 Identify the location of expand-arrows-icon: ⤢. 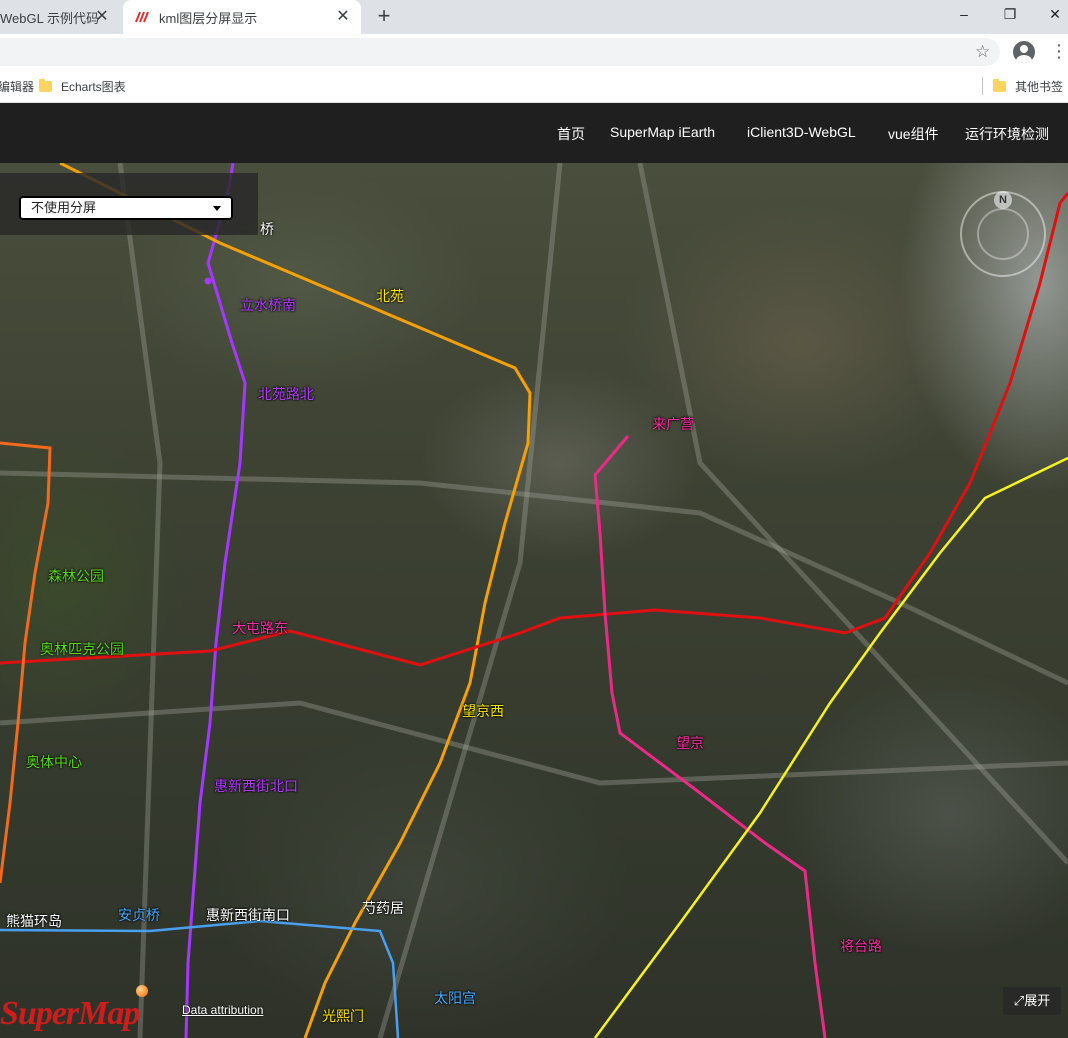
(1019, 1000).